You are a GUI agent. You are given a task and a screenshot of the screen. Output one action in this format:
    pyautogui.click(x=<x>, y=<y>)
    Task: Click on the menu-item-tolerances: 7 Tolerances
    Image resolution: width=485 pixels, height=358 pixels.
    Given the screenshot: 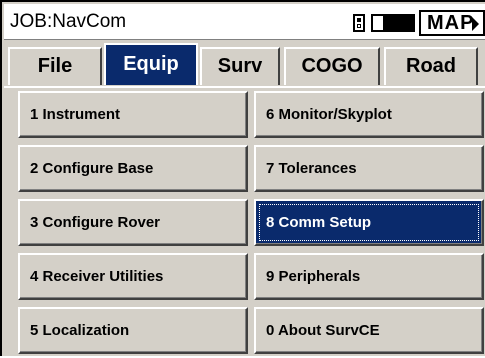 What is the action you would take?
    pyautogui.click(x=369, y=168)
    